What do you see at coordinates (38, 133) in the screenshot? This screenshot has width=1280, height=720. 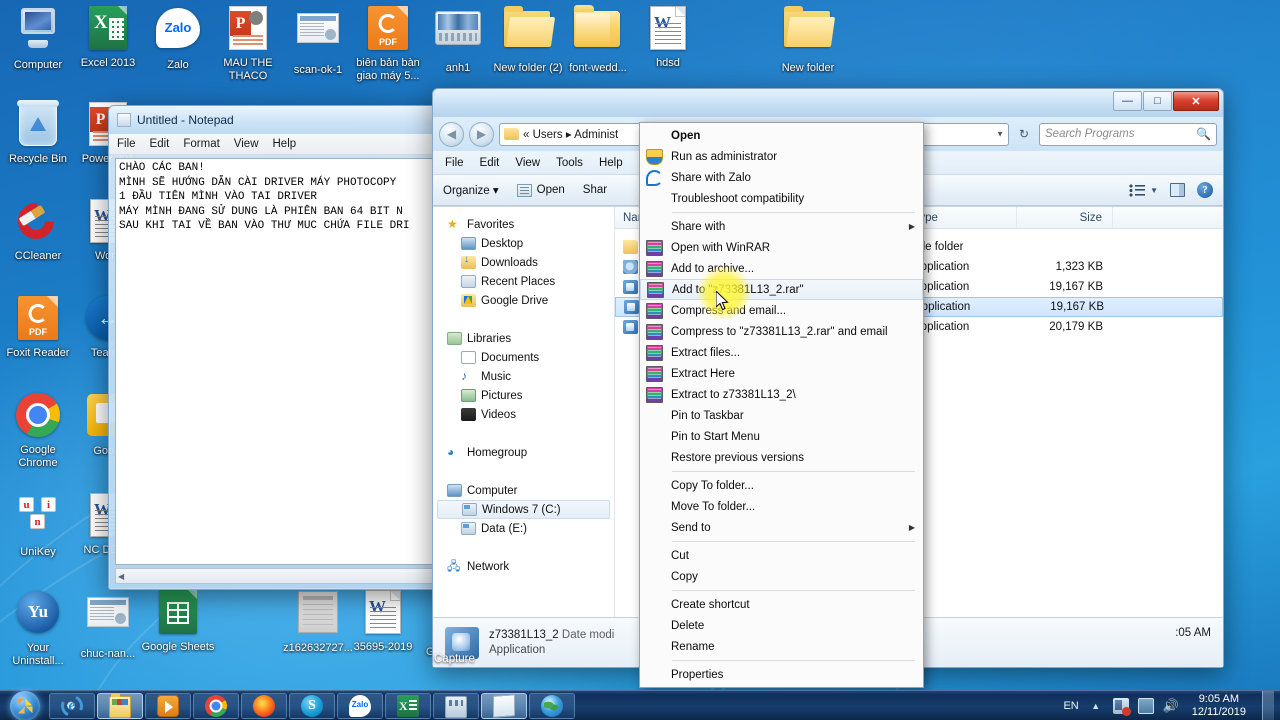 I see `desktop-icon-recycle-bin: Recycle Bin` at bounding box center [38, 133].